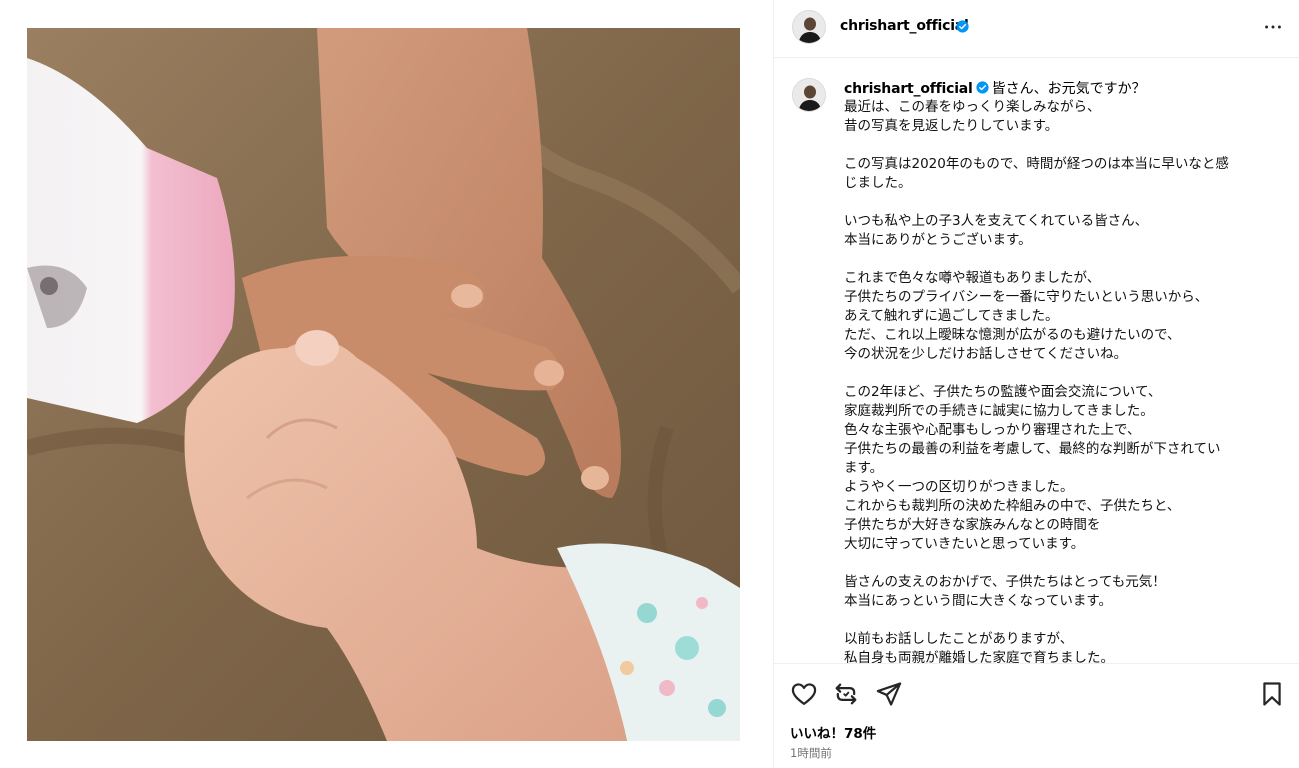  I want to click on caption-line: ます。, so click(864, 468).